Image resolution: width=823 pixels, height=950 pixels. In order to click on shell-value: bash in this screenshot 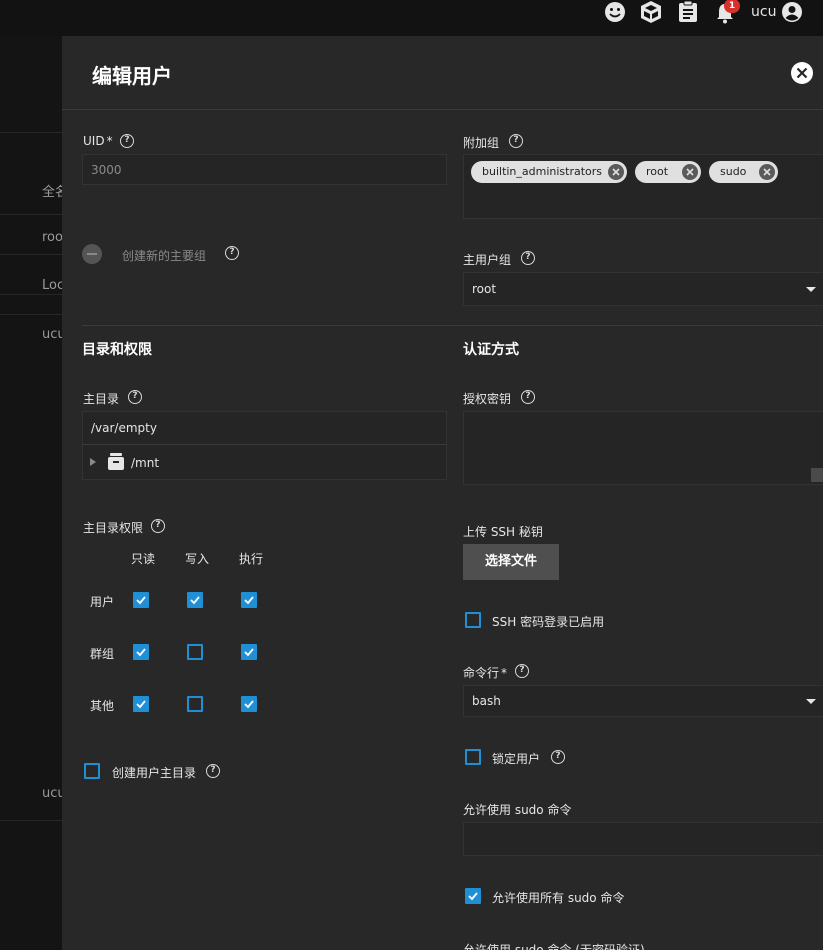, I will do `click(486, 701)`.